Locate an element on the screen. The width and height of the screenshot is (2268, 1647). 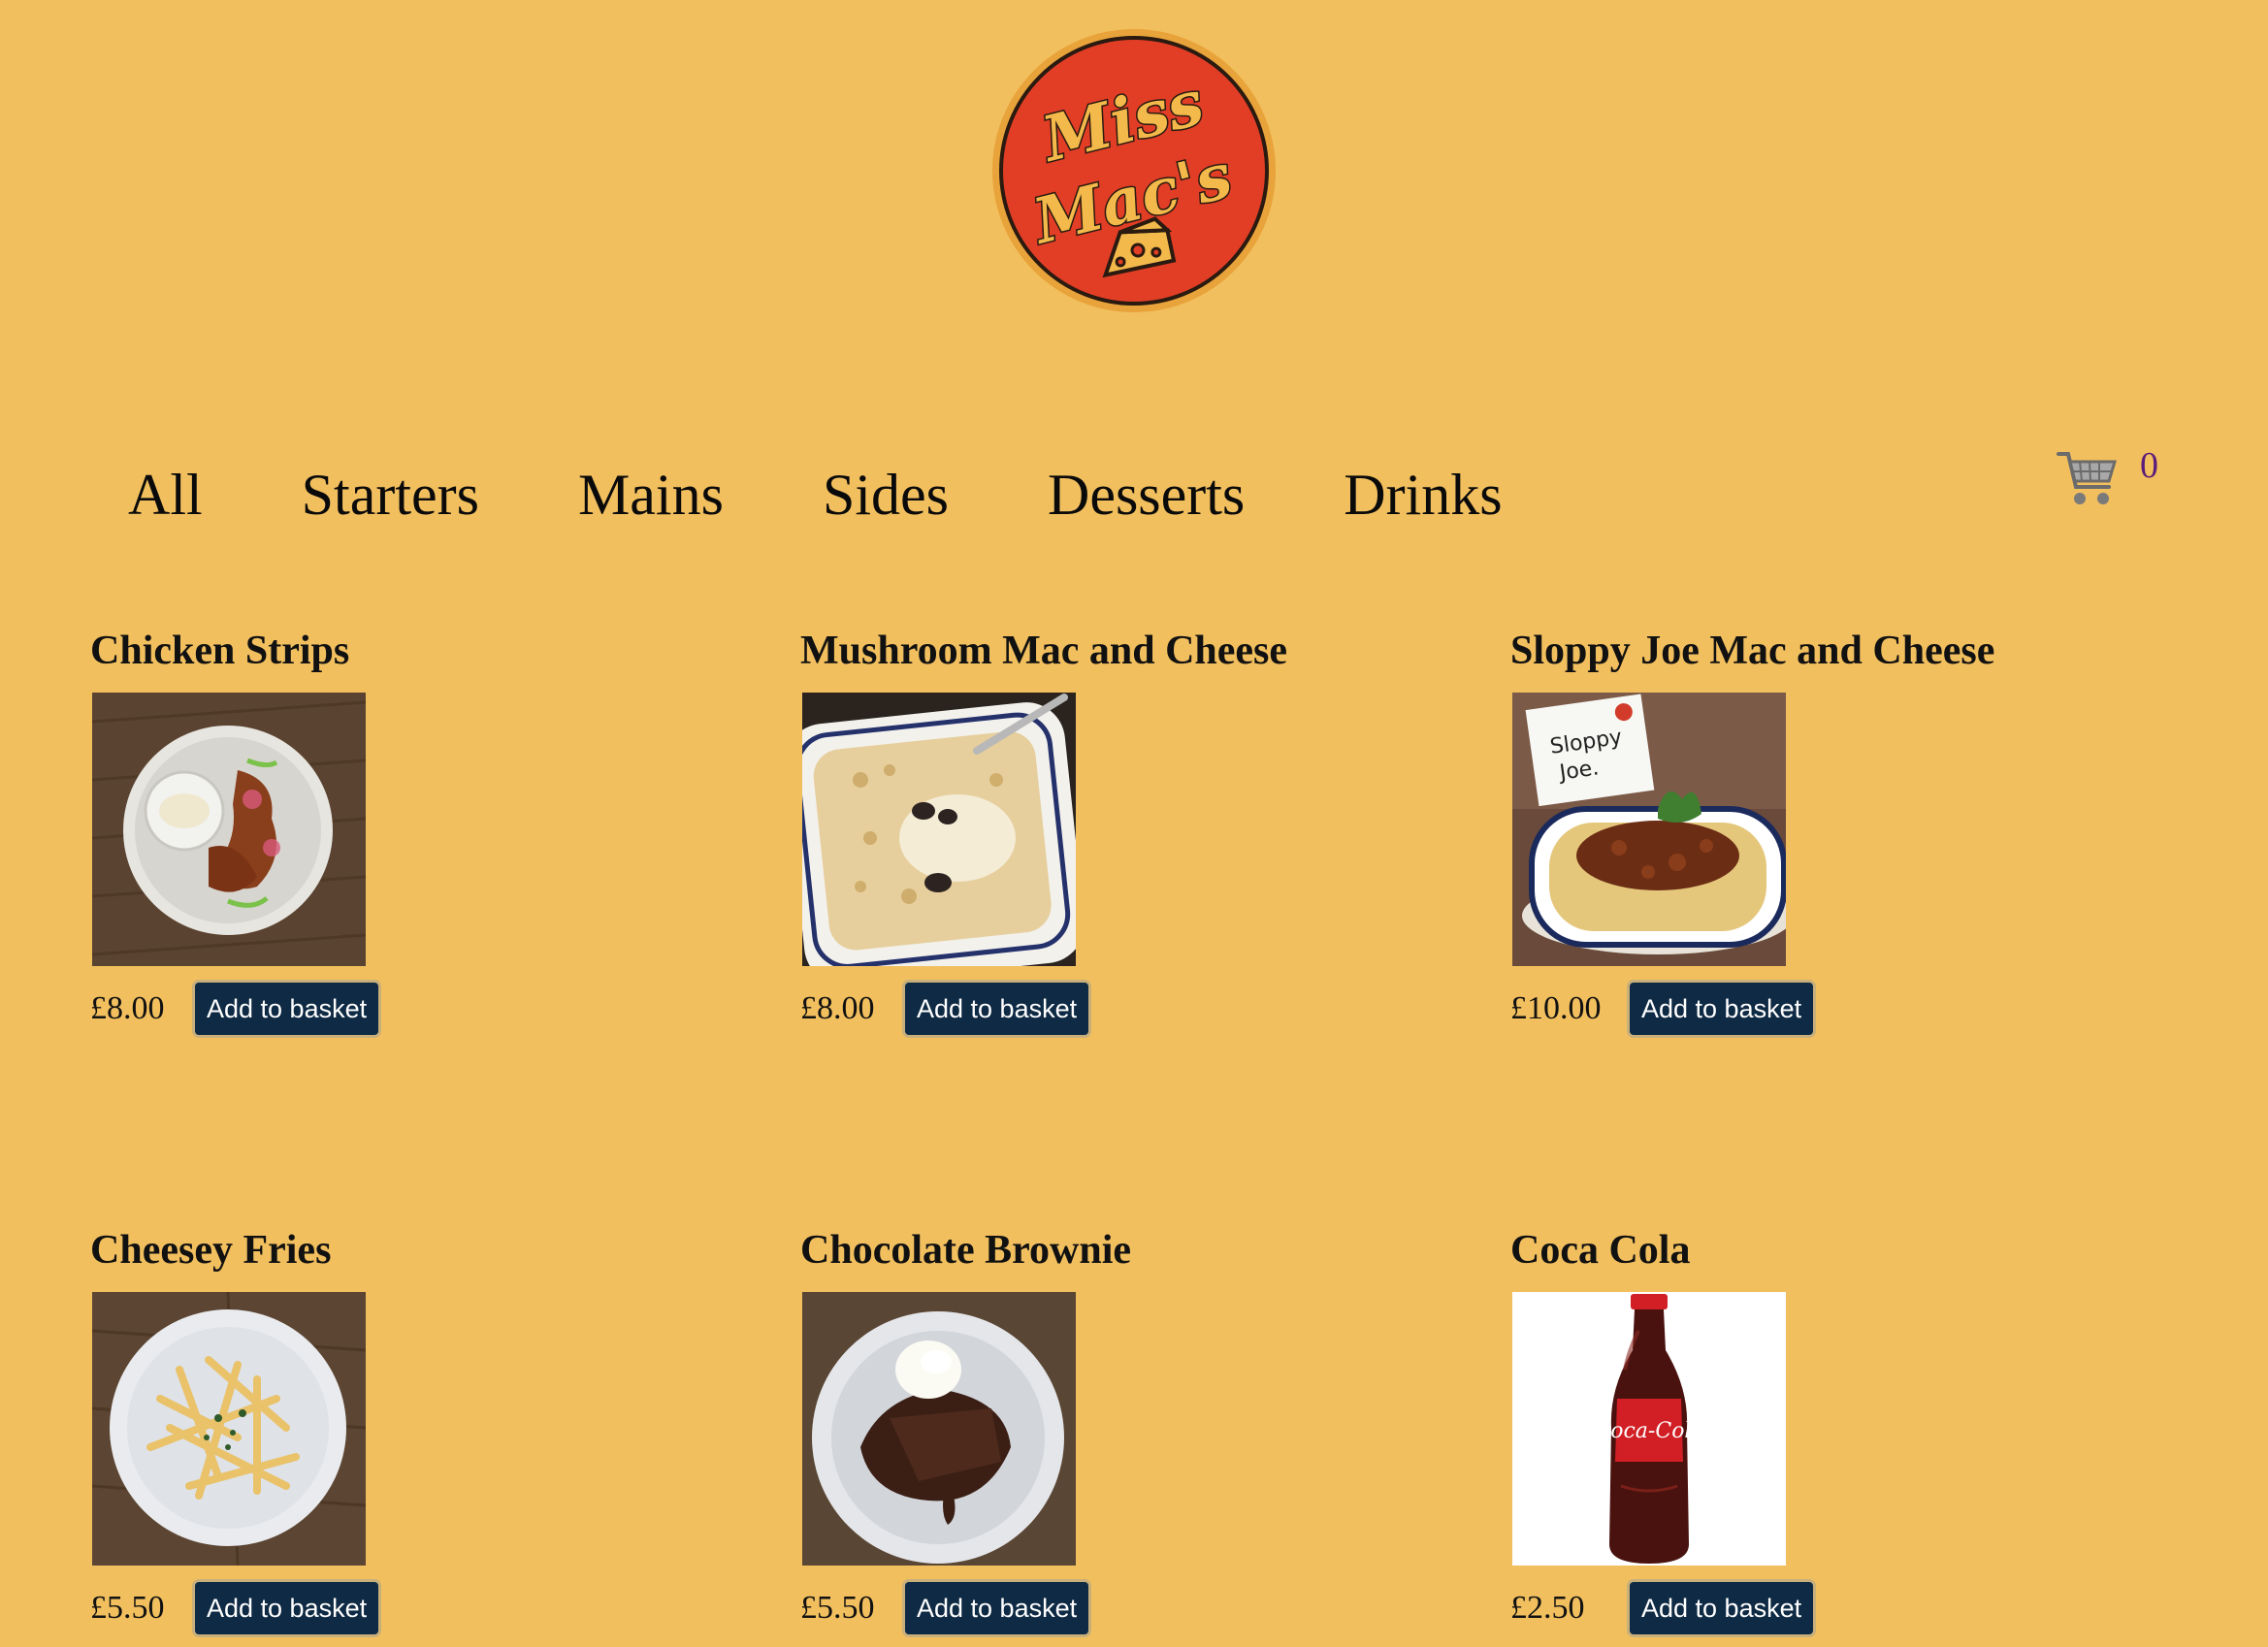
product-title: Coca Cola is located at coordinates (1600, 1251).